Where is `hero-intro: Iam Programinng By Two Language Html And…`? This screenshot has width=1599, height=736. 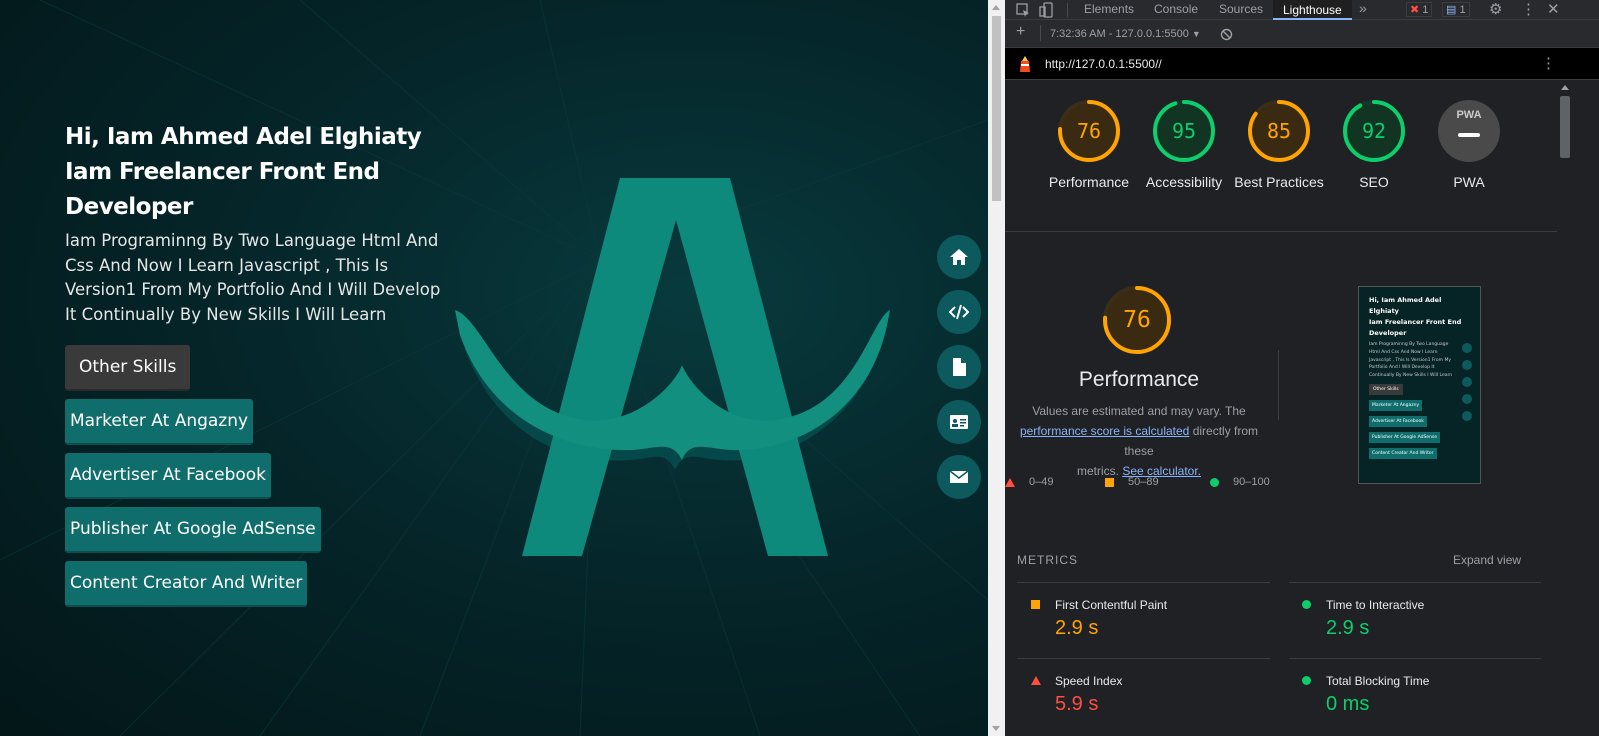
hero-intro: Iam Programinng By Two Language Html And… is located at coordinates (253, 277).